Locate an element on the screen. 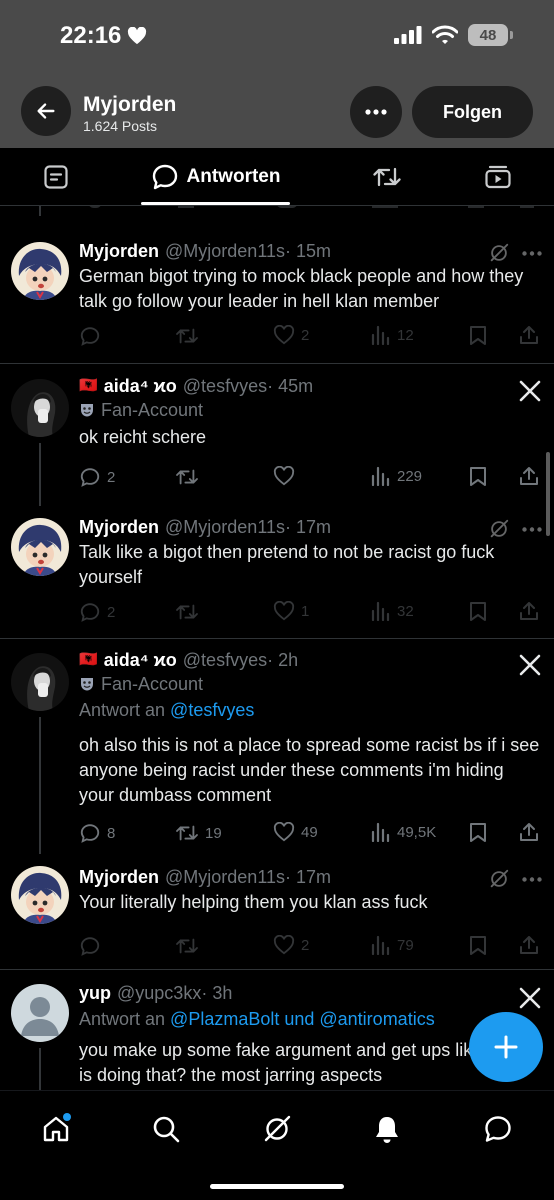  nav-messages is located at coordinates (498, 1129).